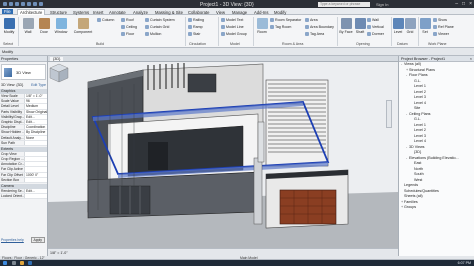 The height and width of the screenshot is (266, 474). I want to click on ceiling-button: Ceiling, so click(129, 27).